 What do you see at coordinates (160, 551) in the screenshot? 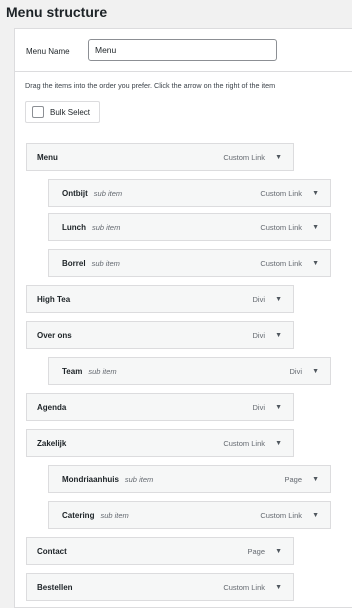
I see `menu-item: Contact Page ▼` at bounding box center [160, 551].